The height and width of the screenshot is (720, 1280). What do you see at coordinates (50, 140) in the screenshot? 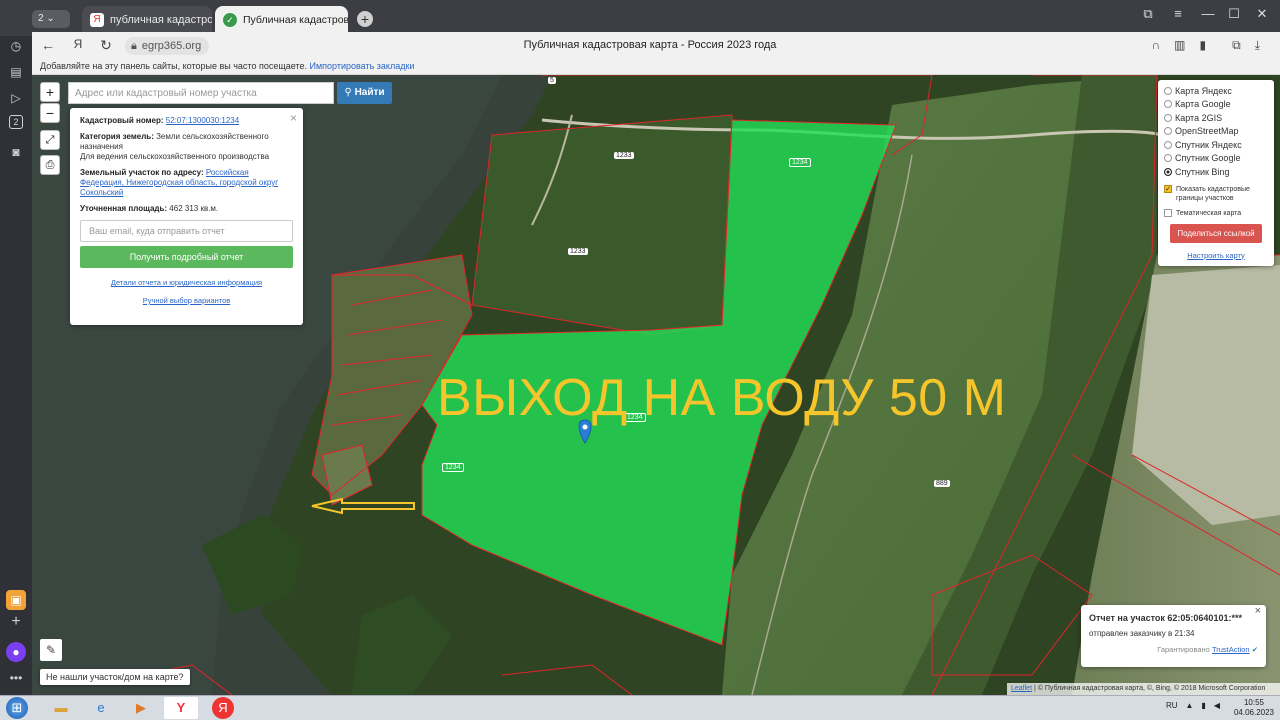
I see `fullscreen-icon: ⤢` at bounding box center [50, 140].